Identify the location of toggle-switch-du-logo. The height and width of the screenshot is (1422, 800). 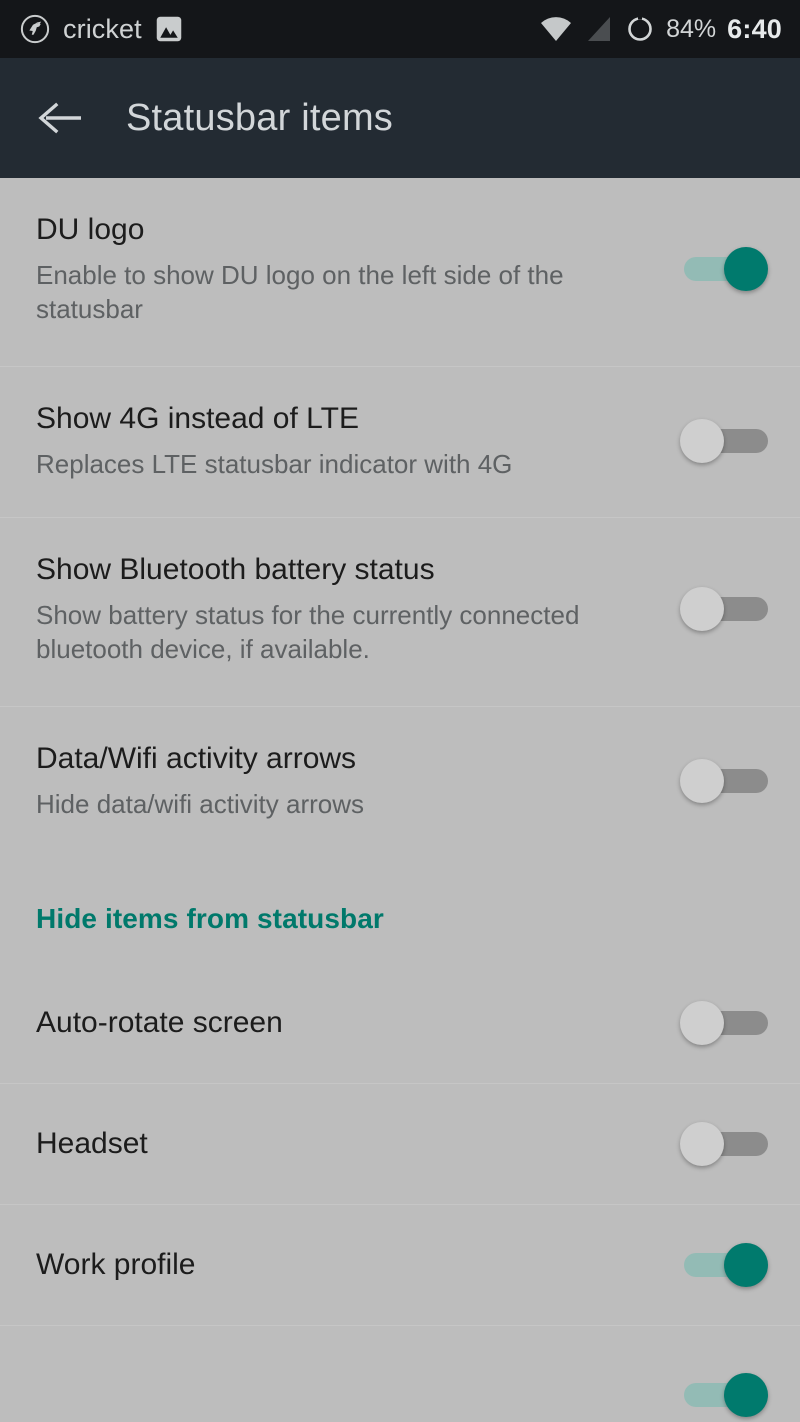
(726, 269).